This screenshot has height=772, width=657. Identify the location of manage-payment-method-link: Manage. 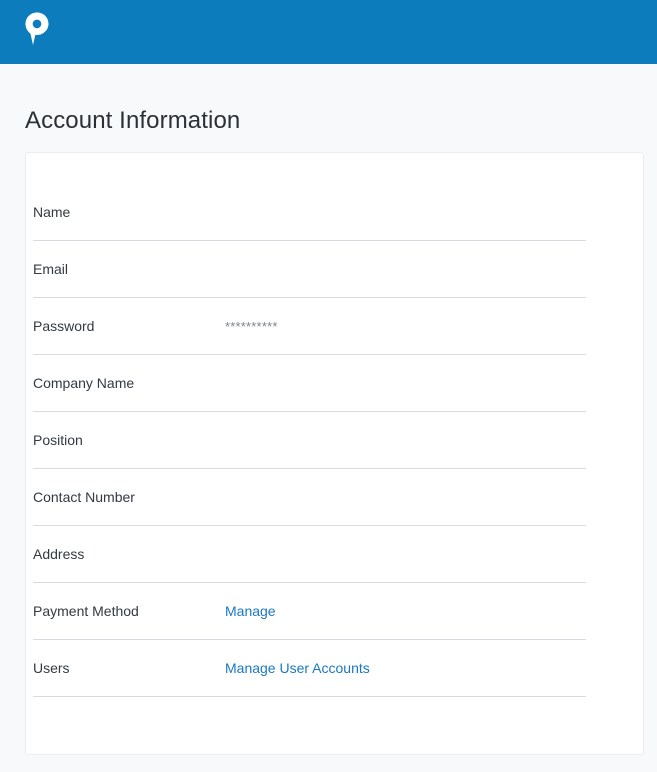
(250, 611).